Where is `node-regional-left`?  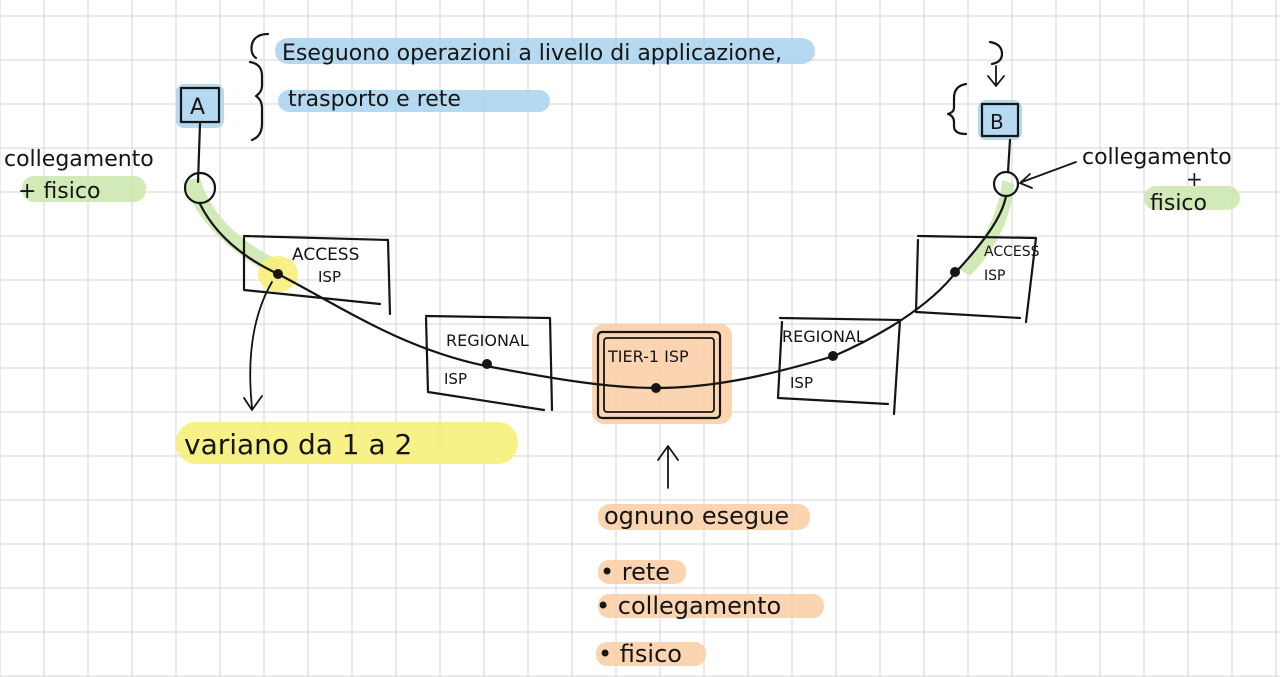 node-regional-left is located at coordinates (487, 364).